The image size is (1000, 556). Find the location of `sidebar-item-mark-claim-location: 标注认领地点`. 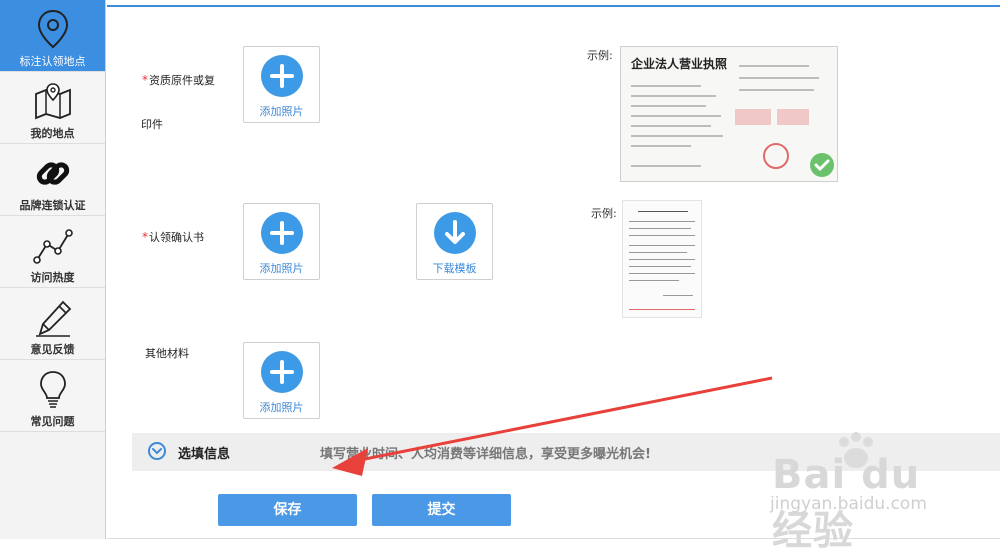

sidebar-item-mark-claim-location: 标注认领地点 is located at coordinates (52, 36).